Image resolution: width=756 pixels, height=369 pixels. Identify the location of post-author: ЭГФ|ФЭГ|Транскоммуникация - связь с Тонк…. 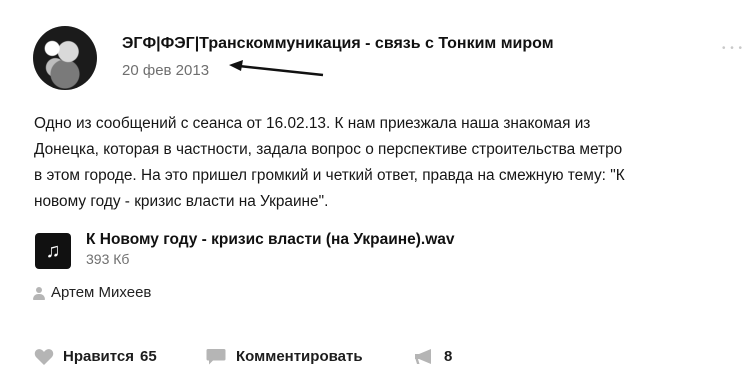
(338, 44).